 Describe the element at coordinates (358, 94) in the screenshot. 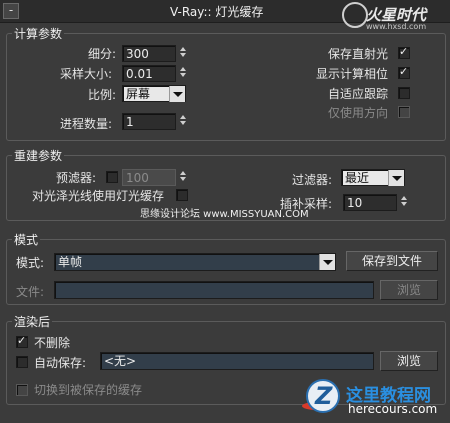

I see `adaptive-tracing-label: 自适应跟踪` at that location.